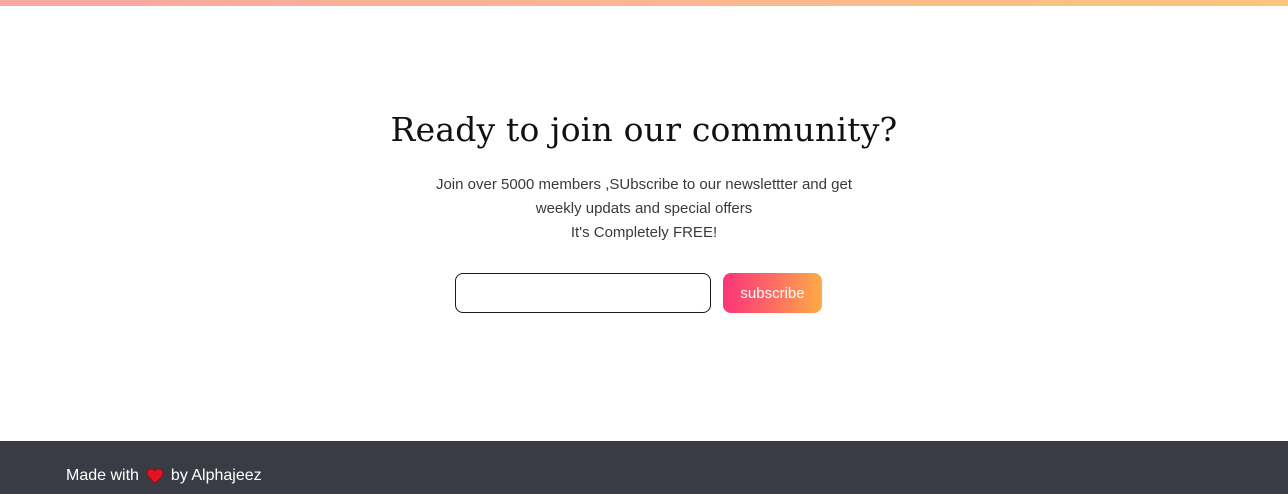  What do you see at coordinates (772, 293) in the screenshot?
I see `subscribe-button: subscribe` at bounding box center [772, 293].